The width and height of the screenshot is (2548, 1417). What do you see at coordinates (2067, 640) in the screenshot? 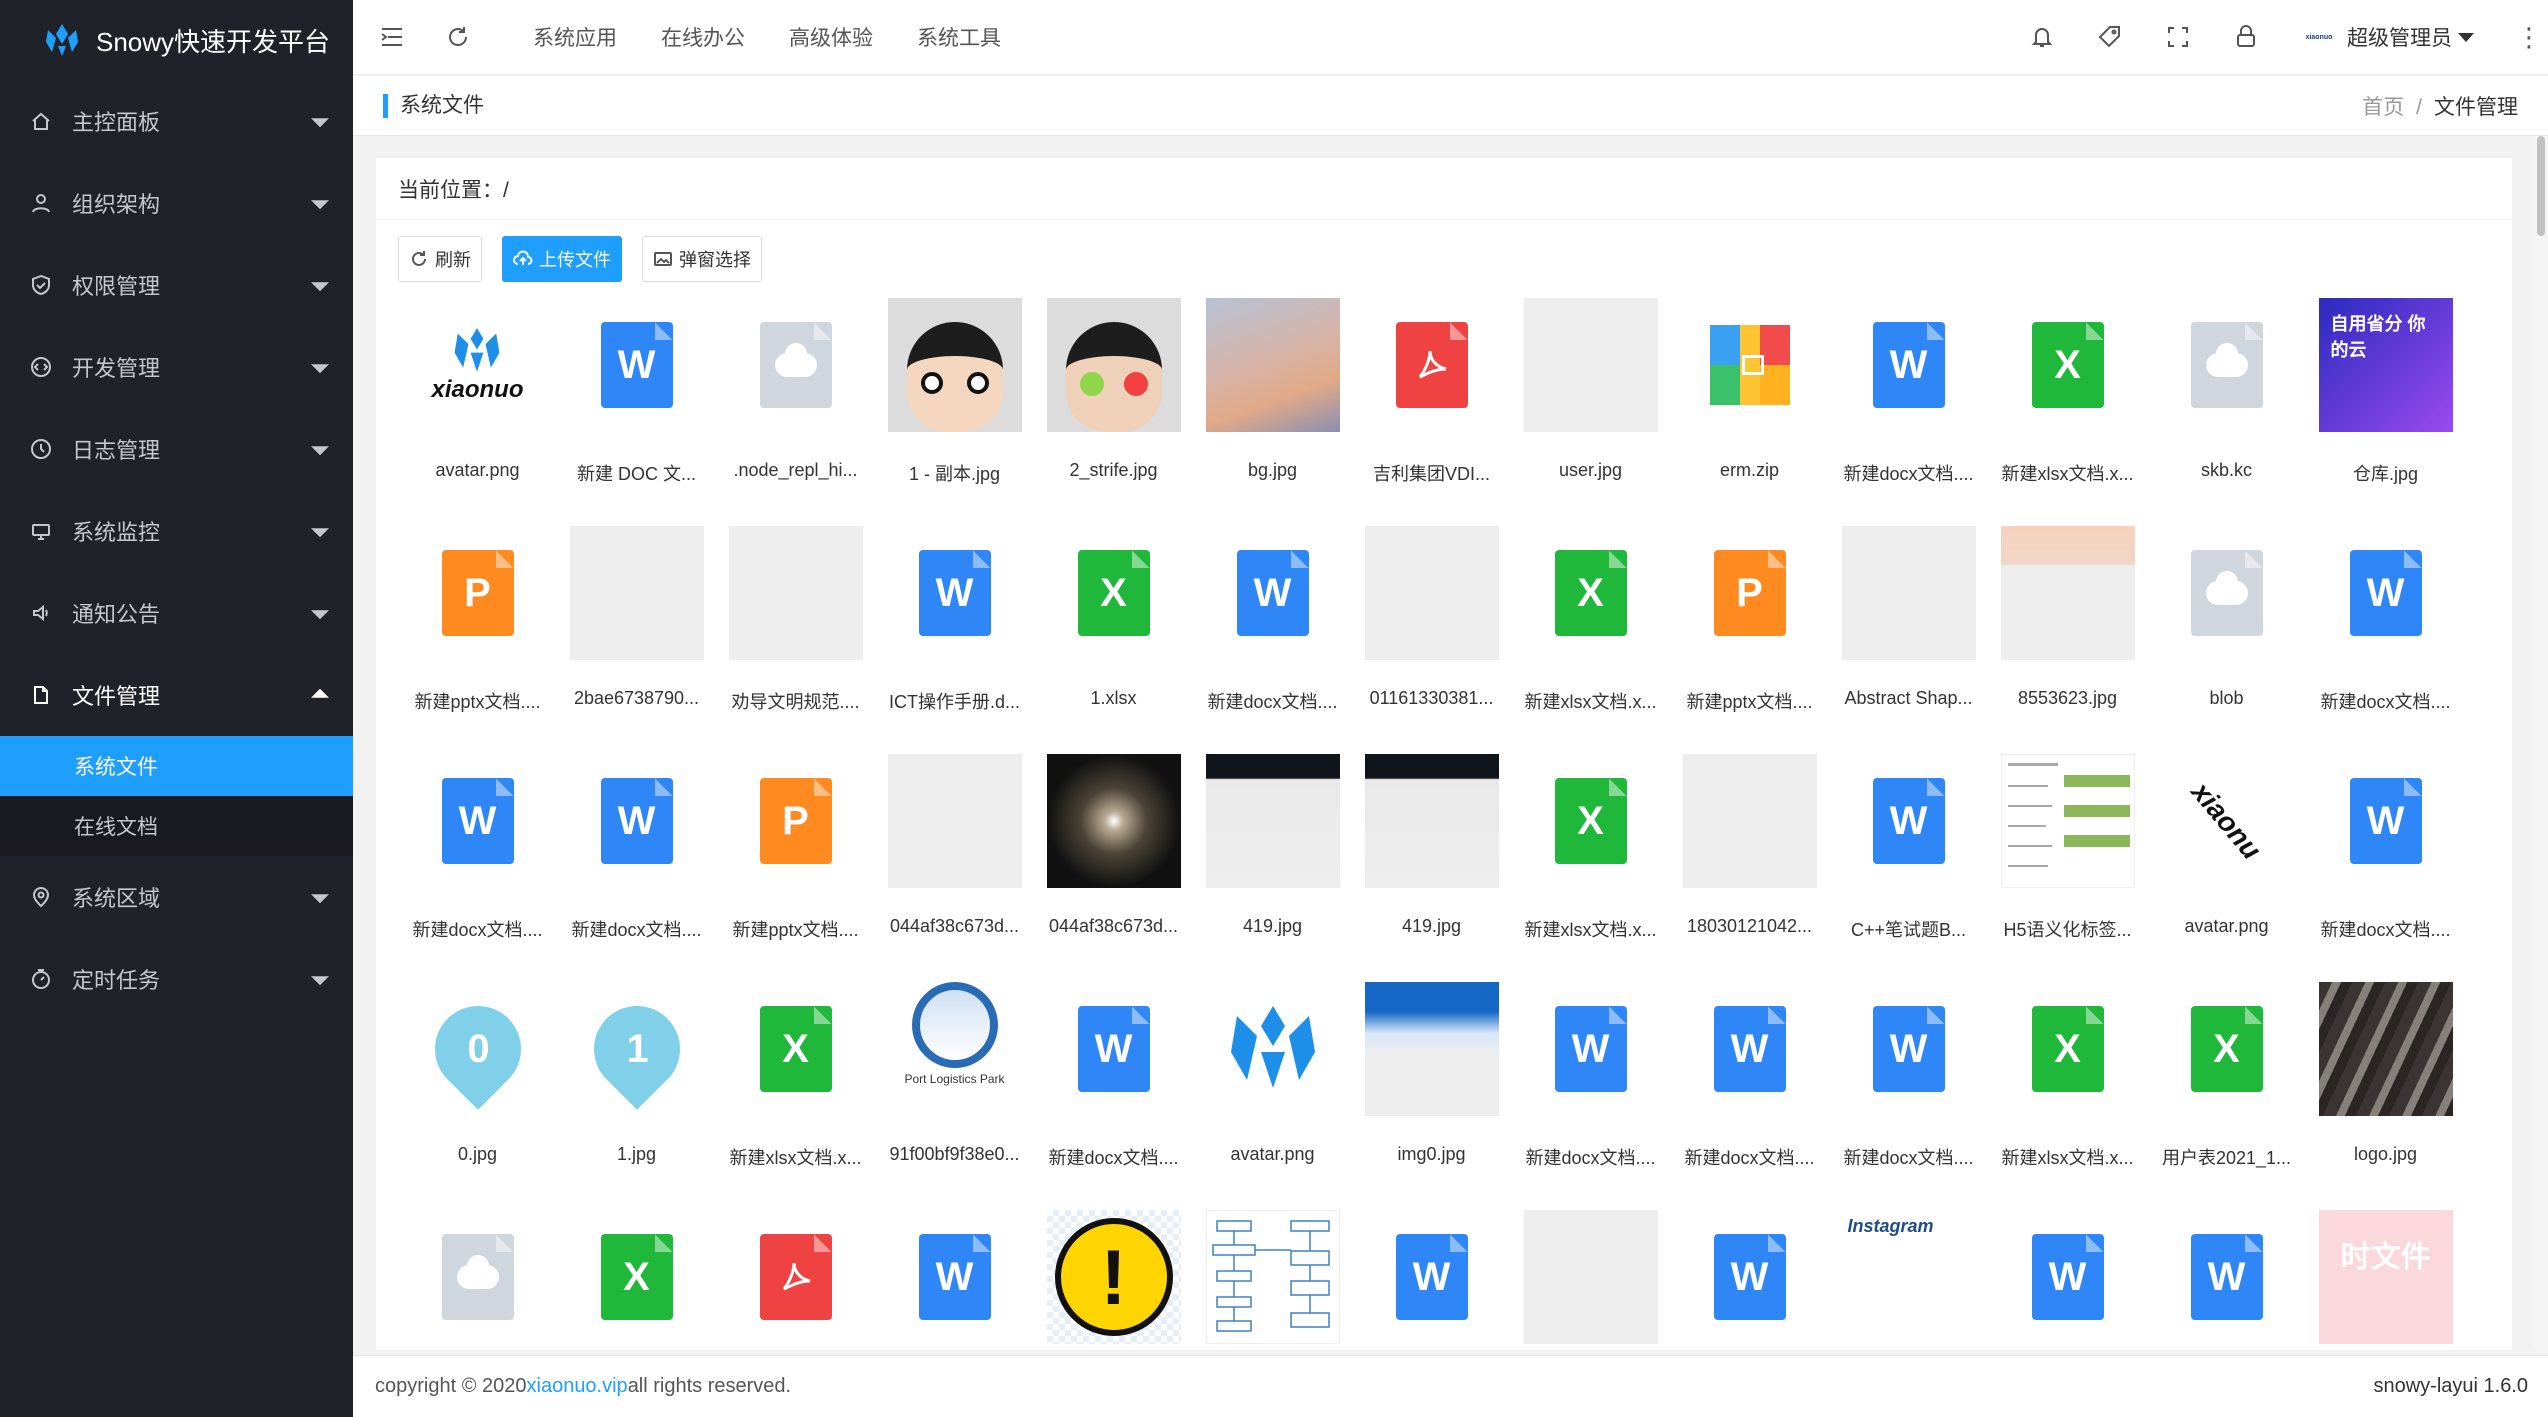
I see `file-item: 8553623.jpg` at bounding box center [2067, 640].